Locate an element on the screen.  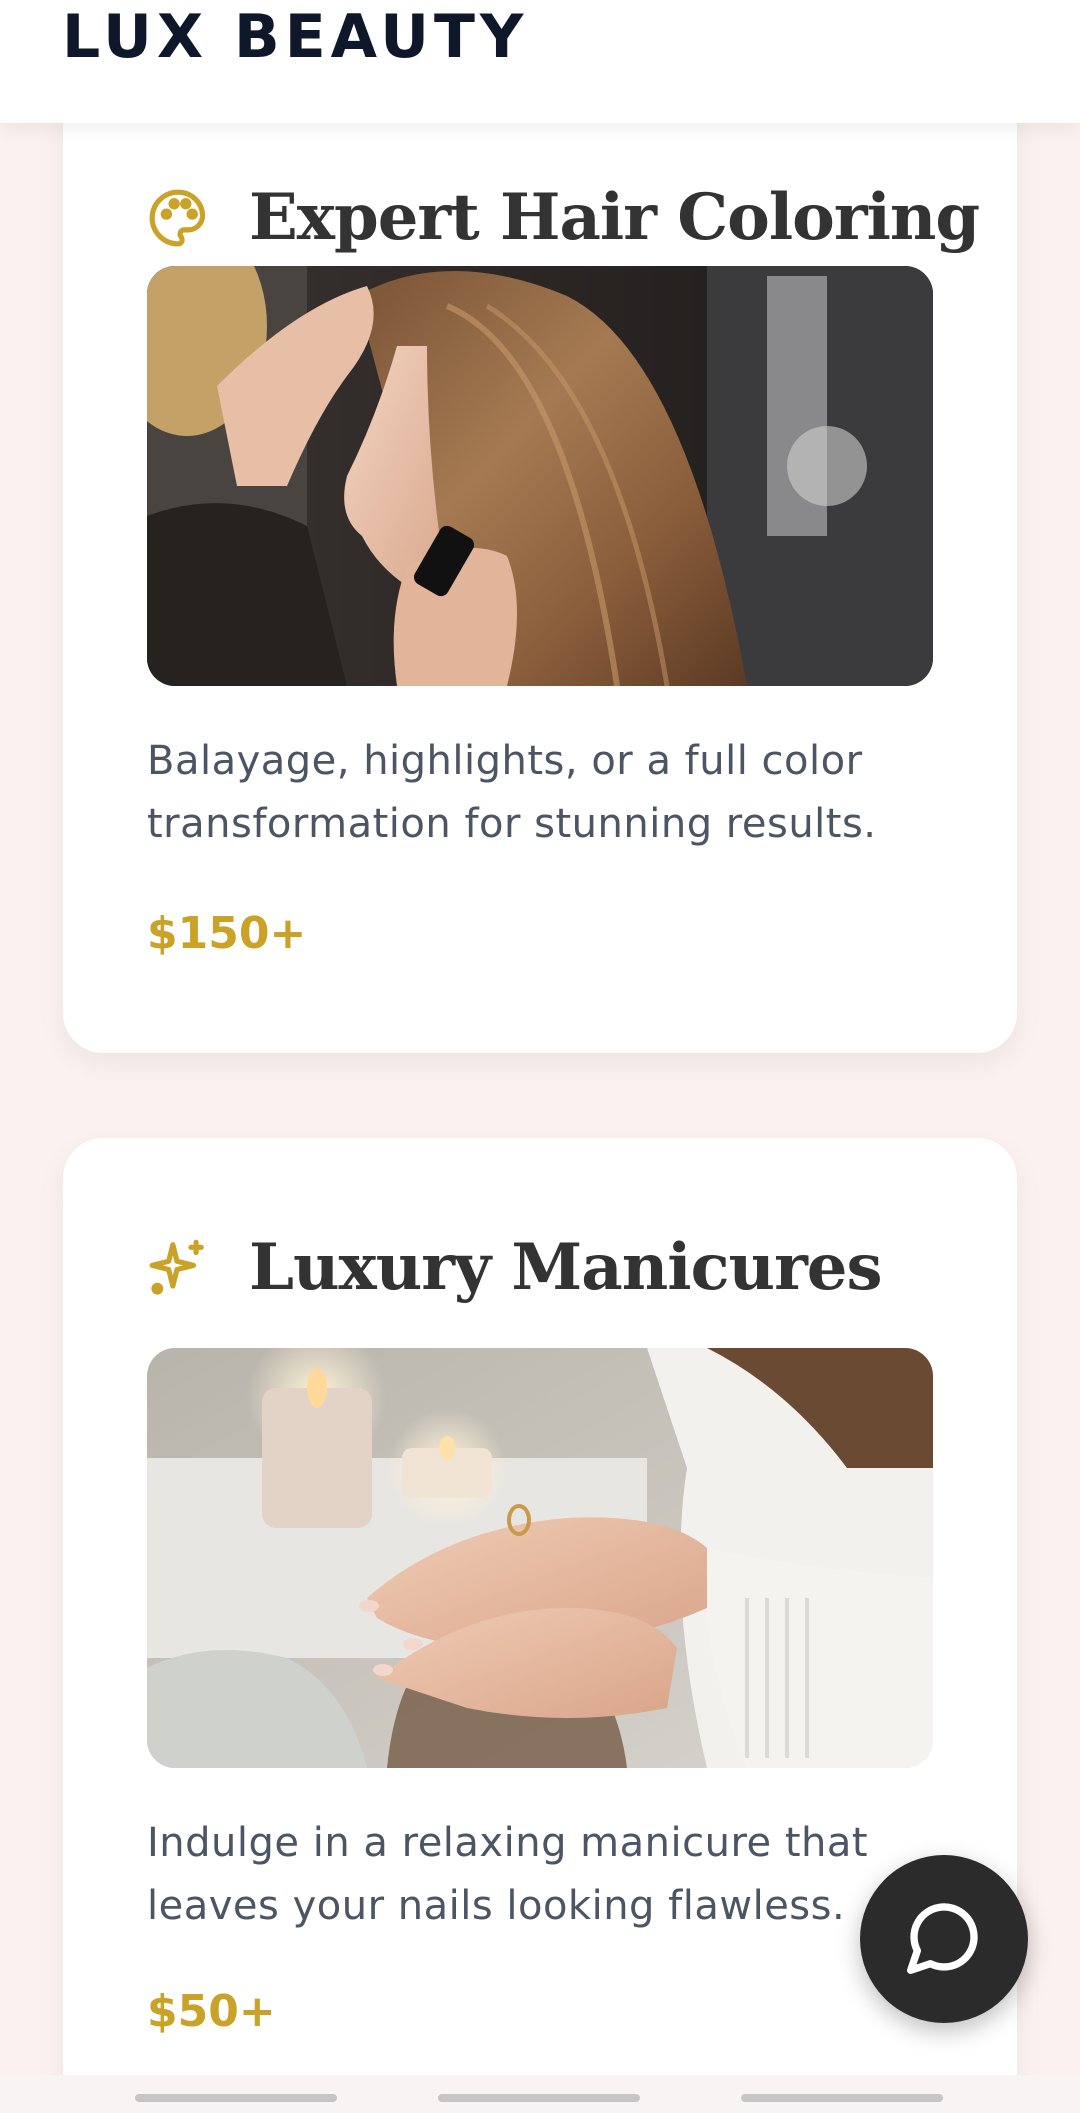
service-card-header: Expert Hair Coloring is located at coordinates (563, 217).